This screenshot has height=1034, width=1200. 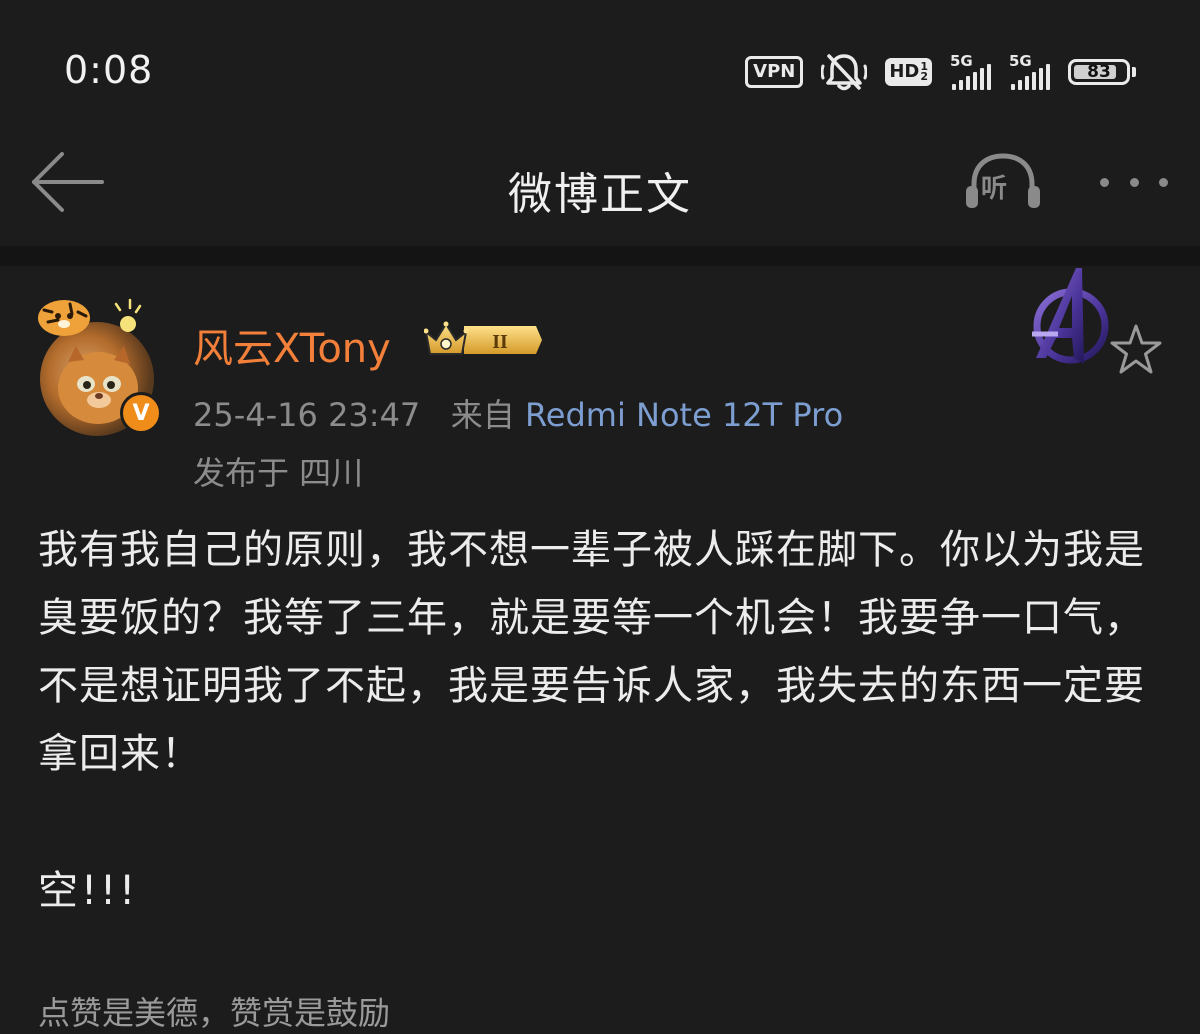 What do you see at coordinates (684, 415) in the screenshot?
I see `post-source-link: Redmi Note 12T Pro` at bounding box center [684, 415].